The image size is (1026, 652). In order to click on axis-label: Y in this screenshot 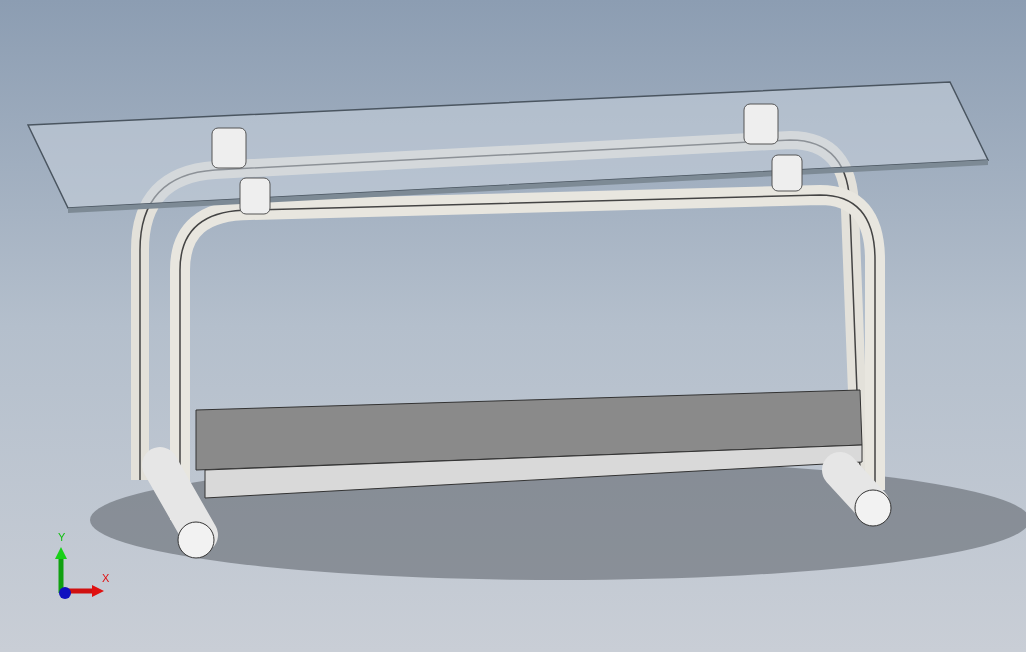, I will do `click(62, 537)`.